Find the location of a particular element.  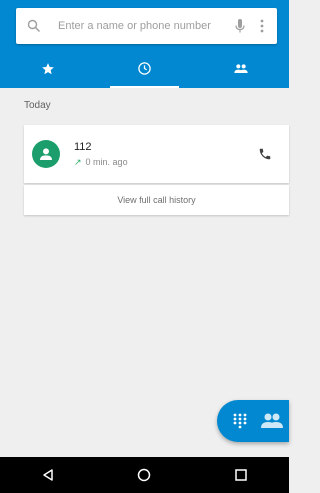

contacts-group-icon is located at coordinates (241, 71).